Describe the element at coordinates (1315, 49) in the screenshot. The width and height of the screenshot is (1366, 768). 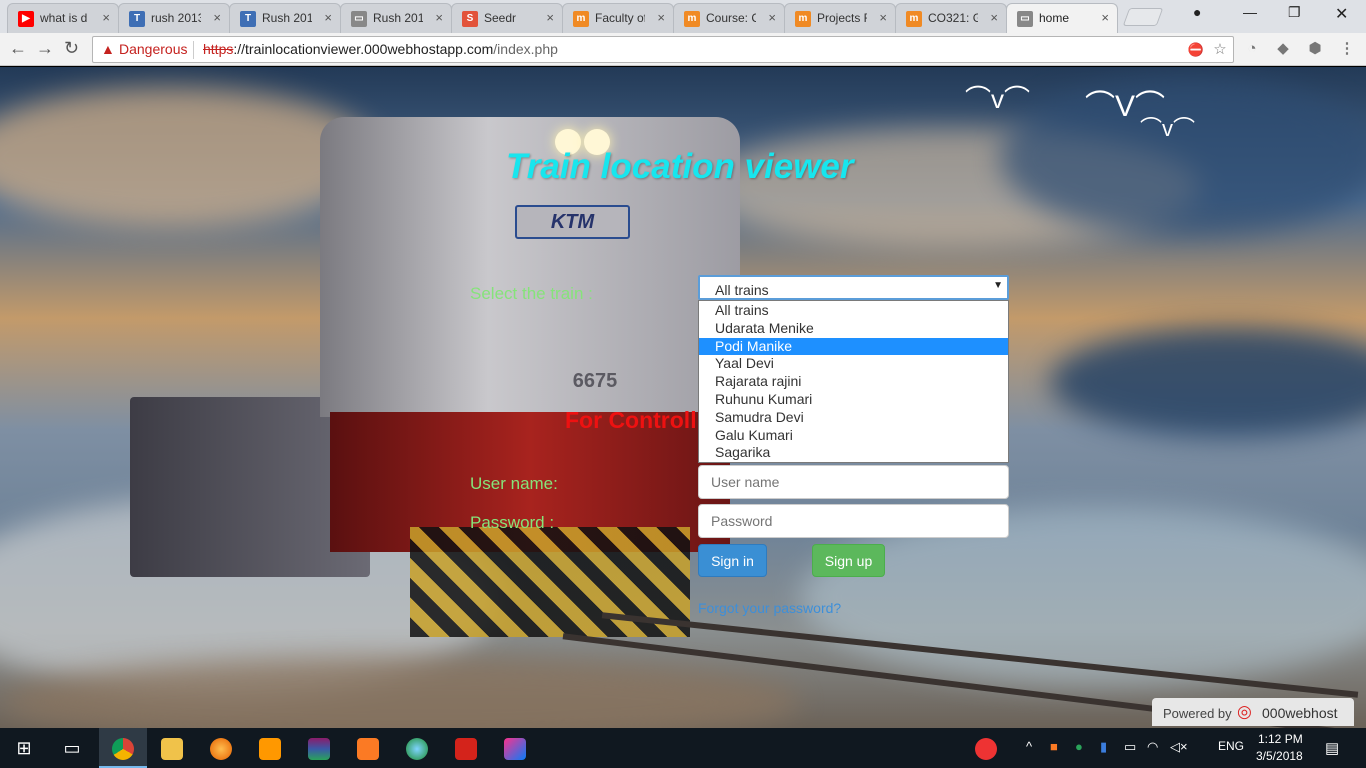
I see `extension-shield-icon: ⬢` at that location.